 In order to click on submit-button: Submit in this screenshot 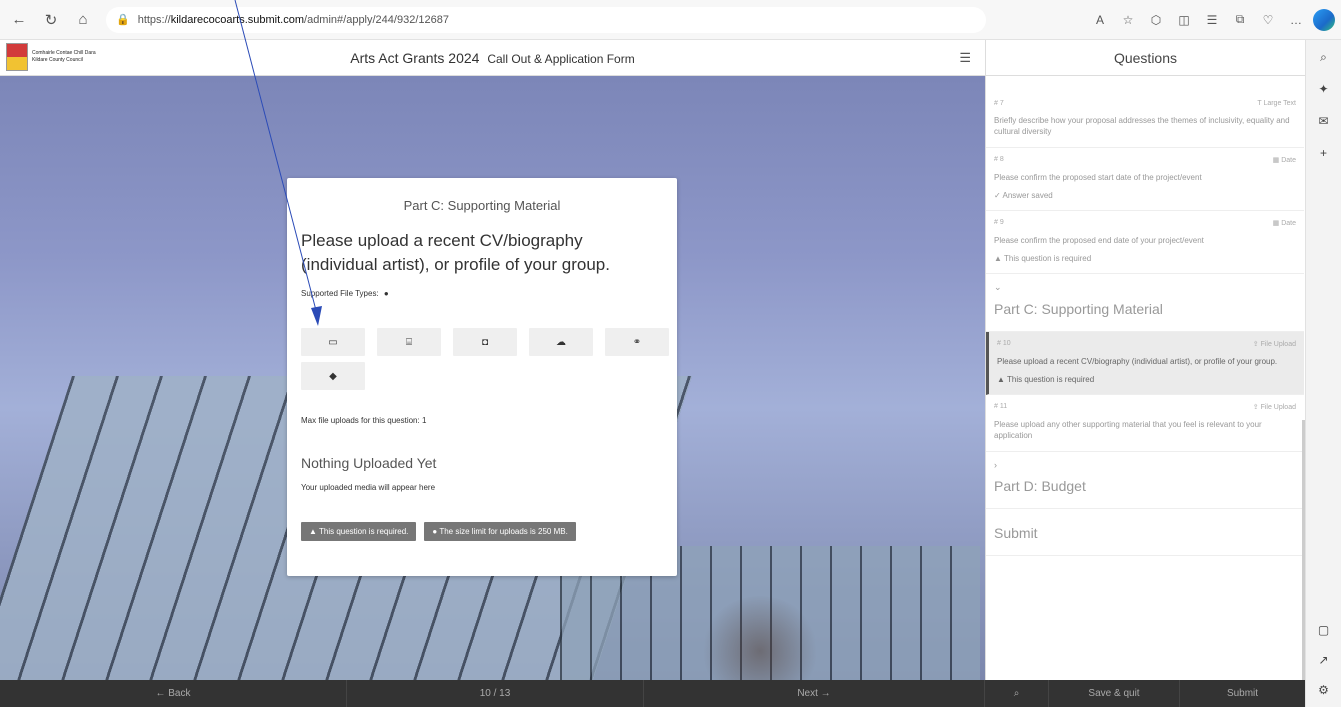, I will do `click(1242, 693)`.